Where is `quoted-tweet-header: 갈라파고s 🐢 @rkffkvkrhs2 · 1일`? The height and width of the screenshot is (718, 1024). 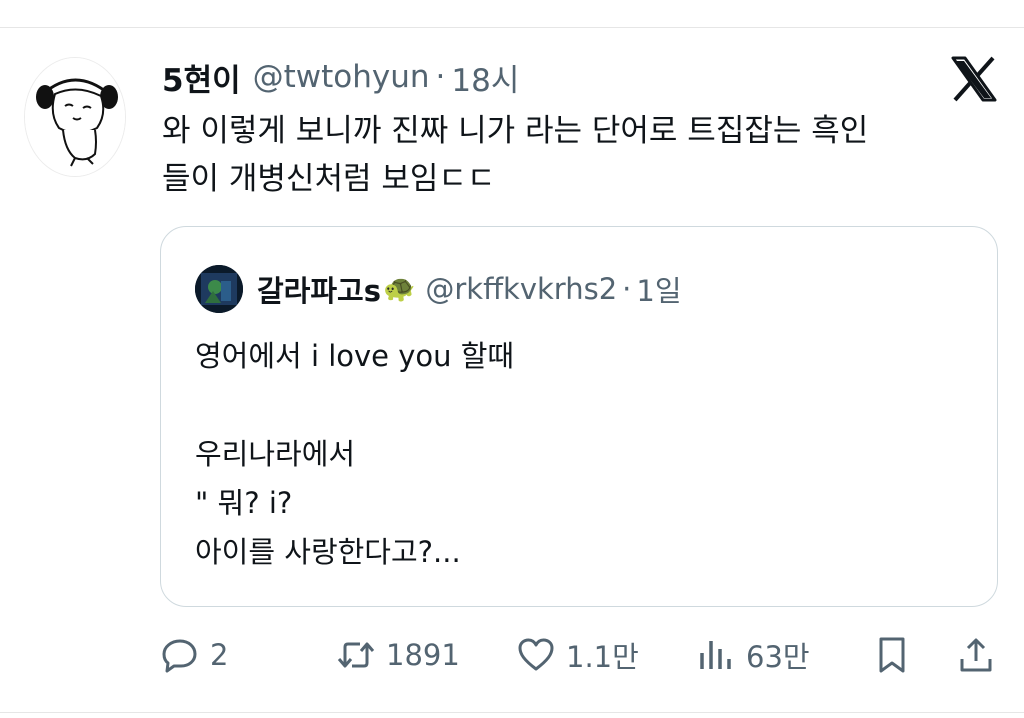 quoted-tweet-header: 갈라파고s 🐢 @rkffkvkrhs2 · 1일 is located at coordinates (438, 289).